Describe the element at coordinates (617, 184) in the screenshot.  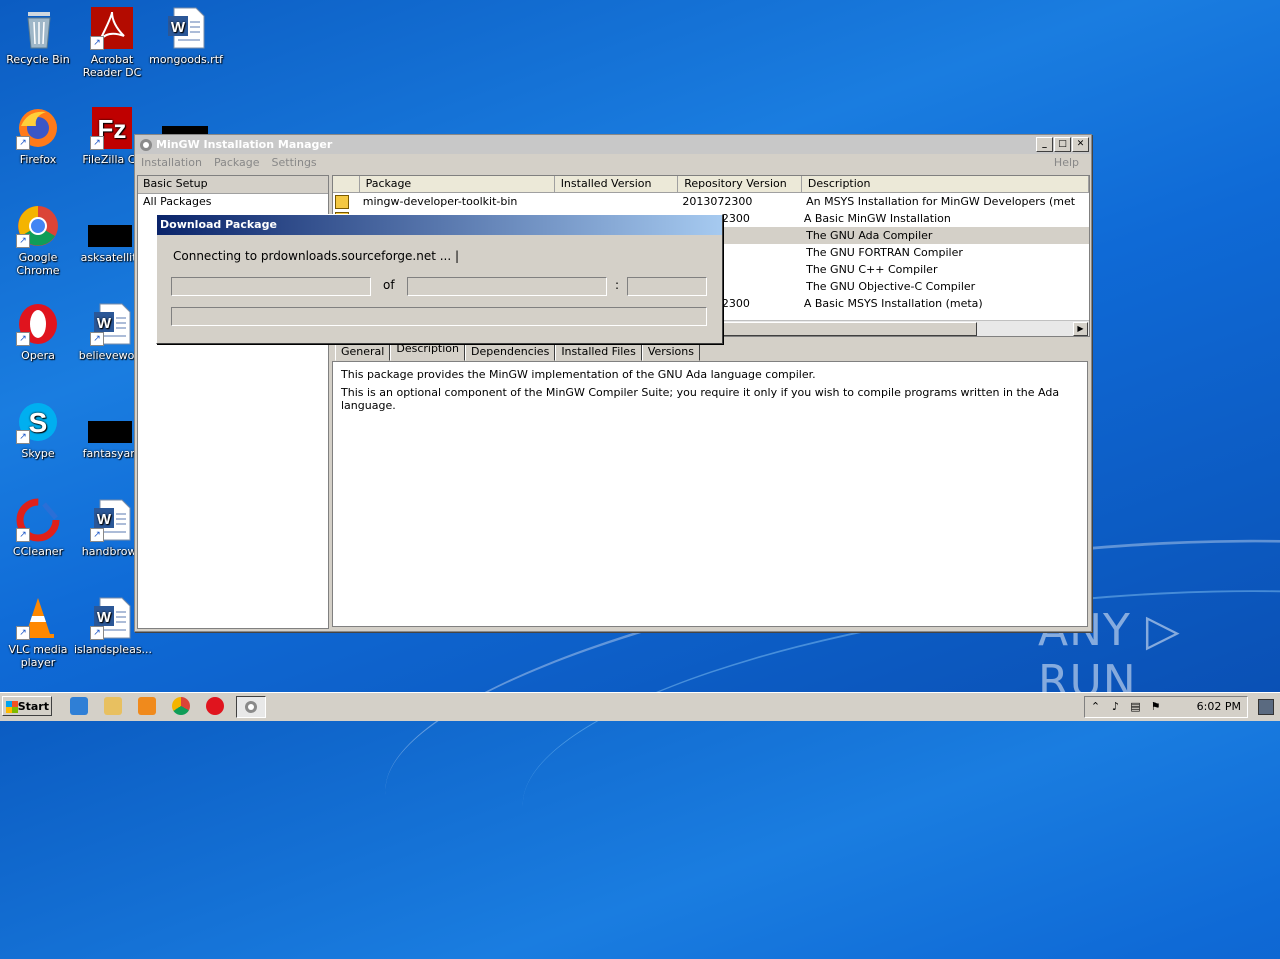
I see `column-header-installed-version: Installed Version` at that location.